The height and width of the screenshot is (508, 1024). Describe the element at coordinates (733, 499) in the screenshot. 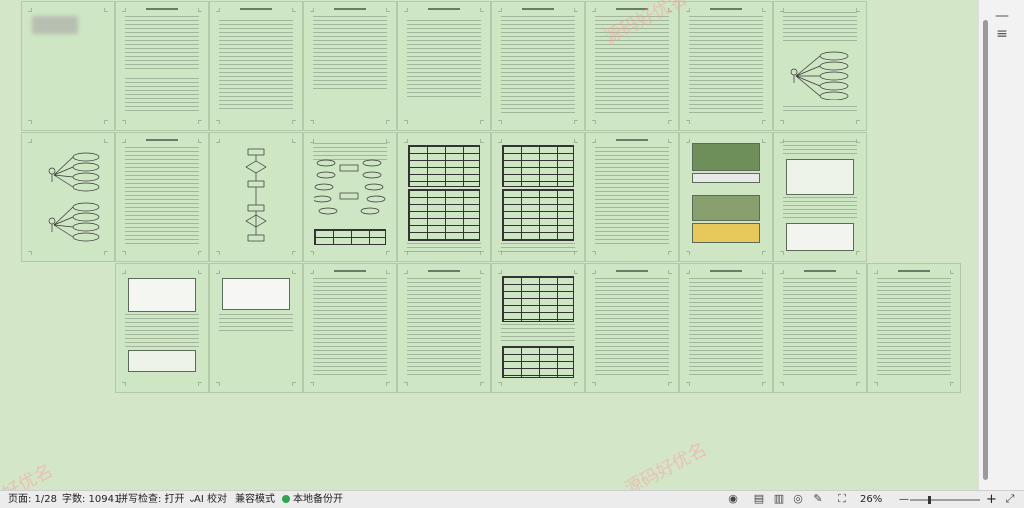

I see `eye-icon: ◉` at that location.